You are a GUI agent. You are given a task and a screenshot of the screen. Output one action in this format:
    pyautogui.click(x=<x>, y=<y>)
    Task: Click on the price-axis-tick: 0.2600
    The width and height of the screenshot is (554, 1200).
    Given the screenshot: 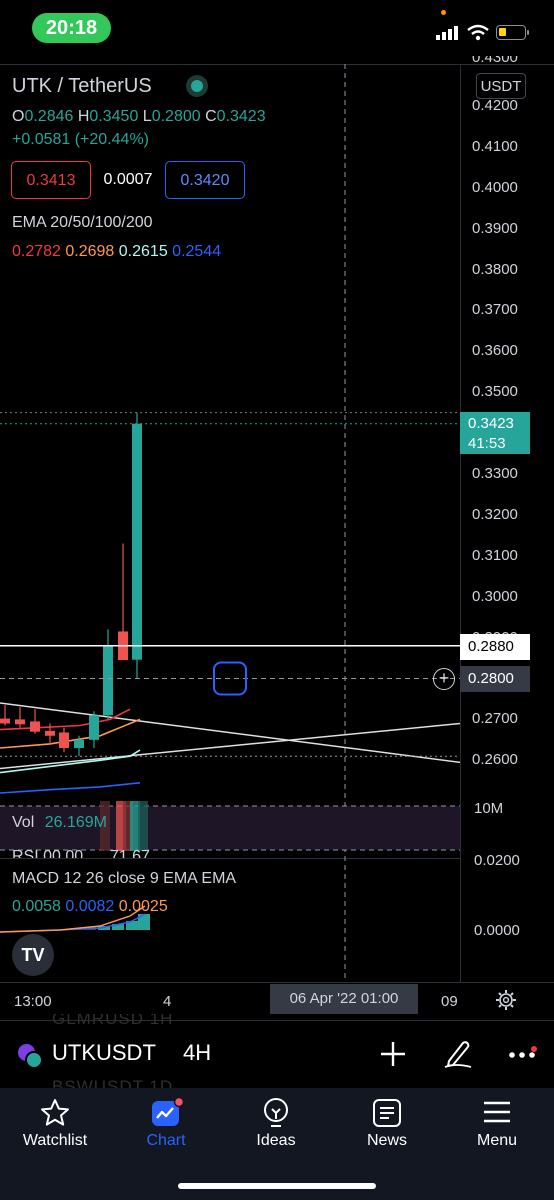 What is the action you would take?
    pyautogui.click(x=495, y=760)
    